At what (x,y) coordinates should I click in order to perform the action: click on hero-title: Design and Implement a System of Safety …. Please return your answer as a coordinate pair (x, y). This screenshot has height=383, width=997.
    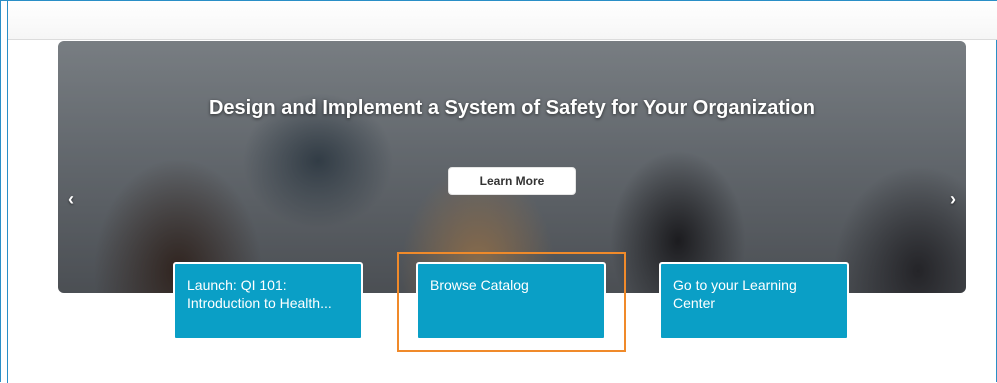
    Looking at the image, I should click on (512, 108).